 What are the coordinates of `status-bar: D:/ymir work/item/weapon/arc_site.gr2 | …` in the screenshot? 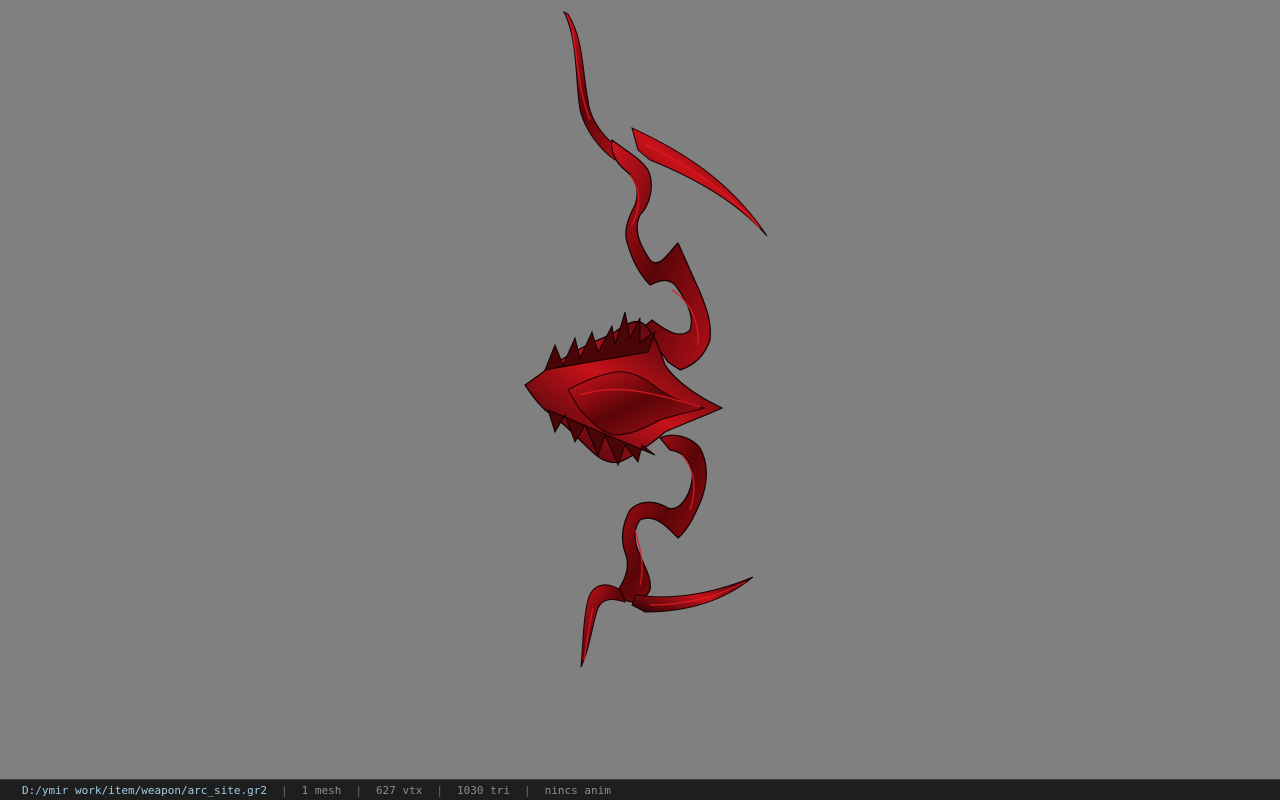 It's located at (640, 789).